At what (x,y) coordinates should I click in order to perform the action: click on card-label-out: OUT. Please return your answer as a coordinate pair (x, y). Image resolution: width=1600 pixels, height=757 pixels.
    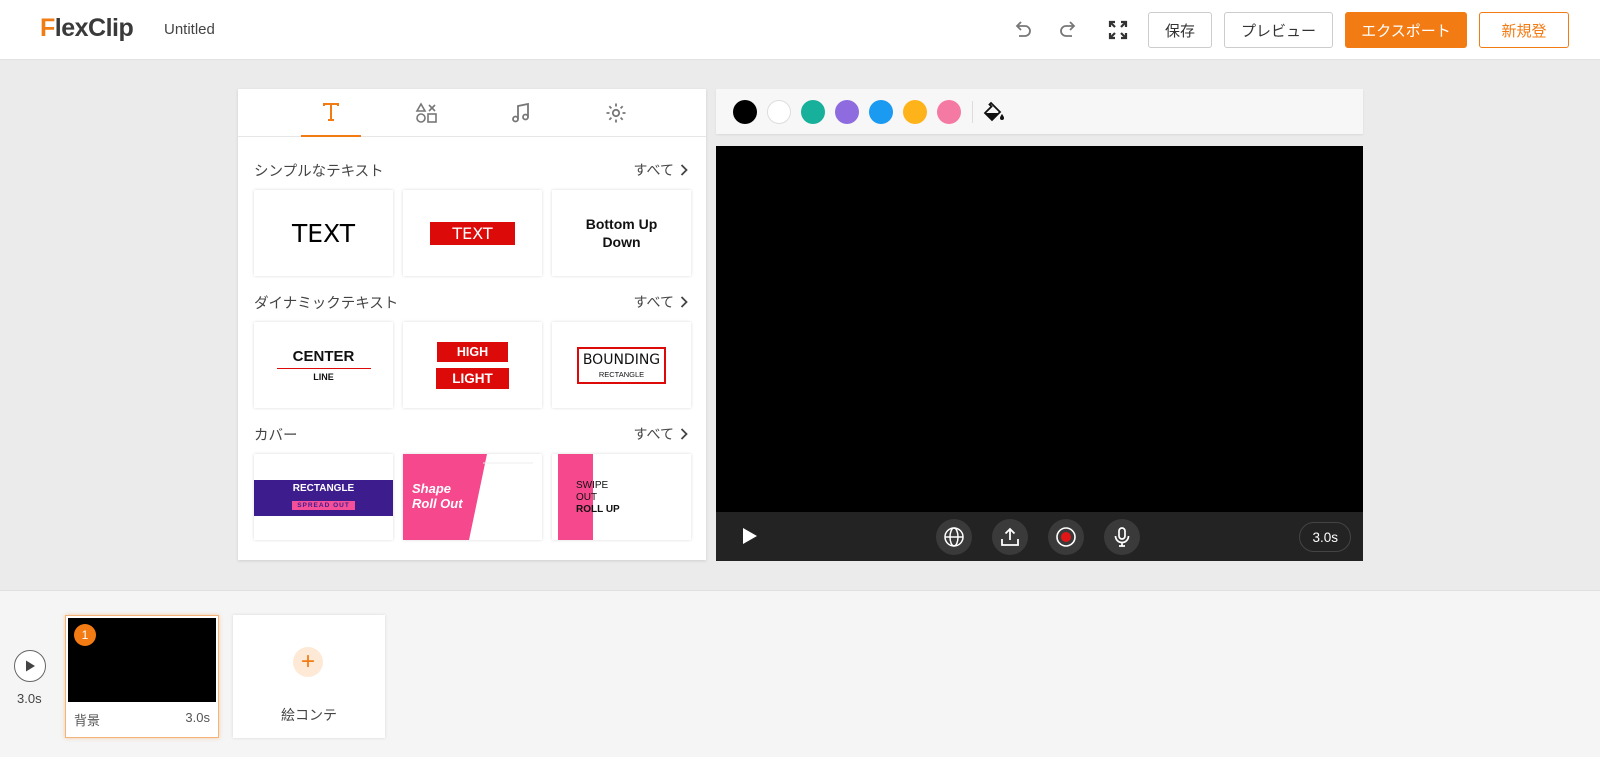
    Looking at the image, I should click on (587, 497).